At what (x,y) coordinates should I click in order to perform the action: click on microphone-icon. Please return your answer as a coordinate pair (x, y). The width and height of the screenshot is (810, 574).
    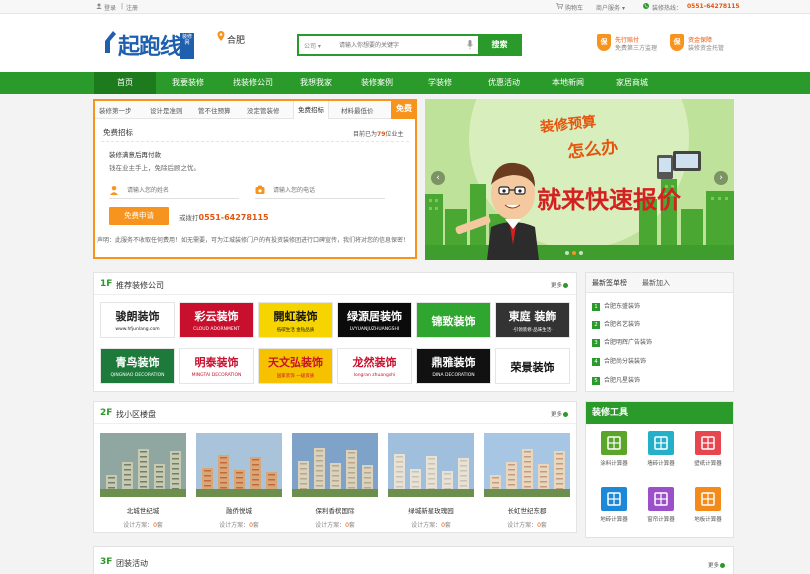
    Looking at the image, I should click on (470, 45).